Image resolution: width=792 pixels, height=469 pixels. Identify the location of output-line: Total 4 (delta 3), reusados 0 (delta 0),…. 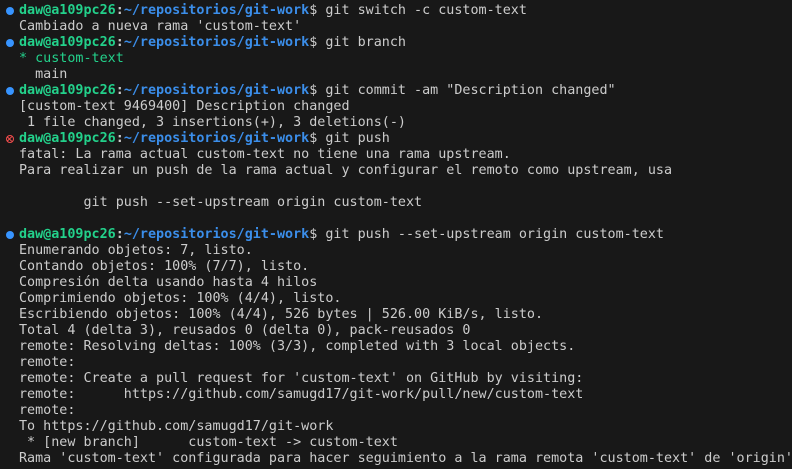
(396, 331).